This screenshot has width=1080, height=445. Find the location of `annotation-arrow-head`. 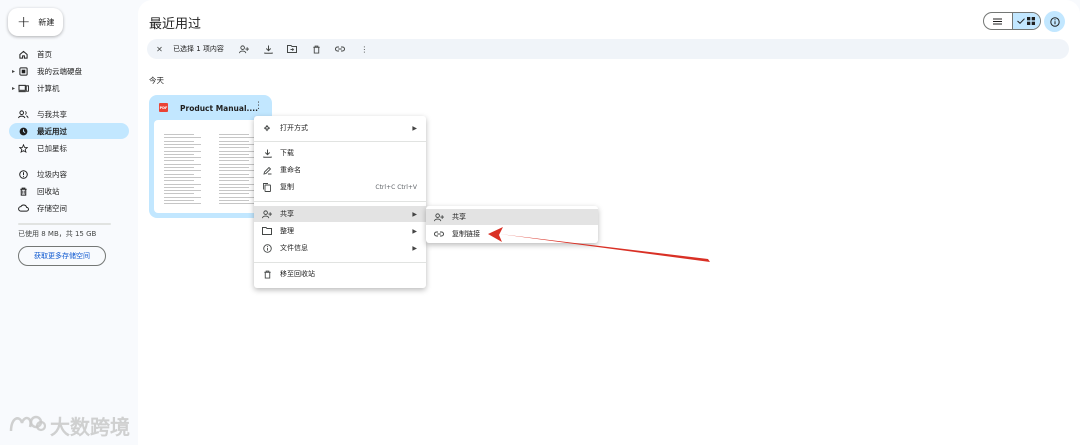

annotation-arrow-head is located at coordinates (495, 234).